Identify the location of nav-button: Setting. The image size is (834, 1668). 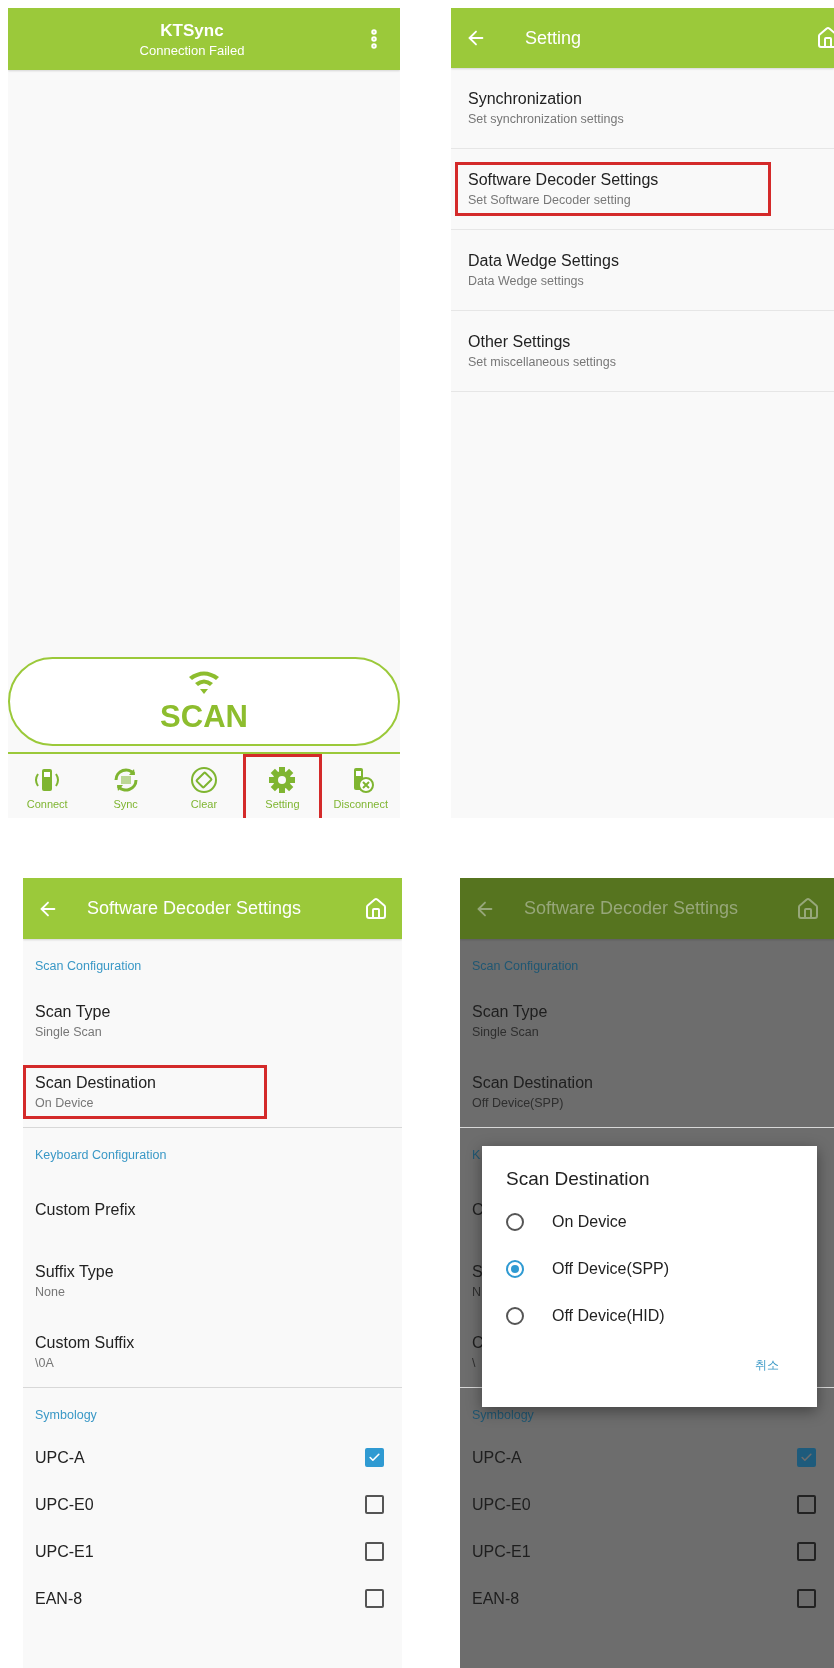
(282, 786).